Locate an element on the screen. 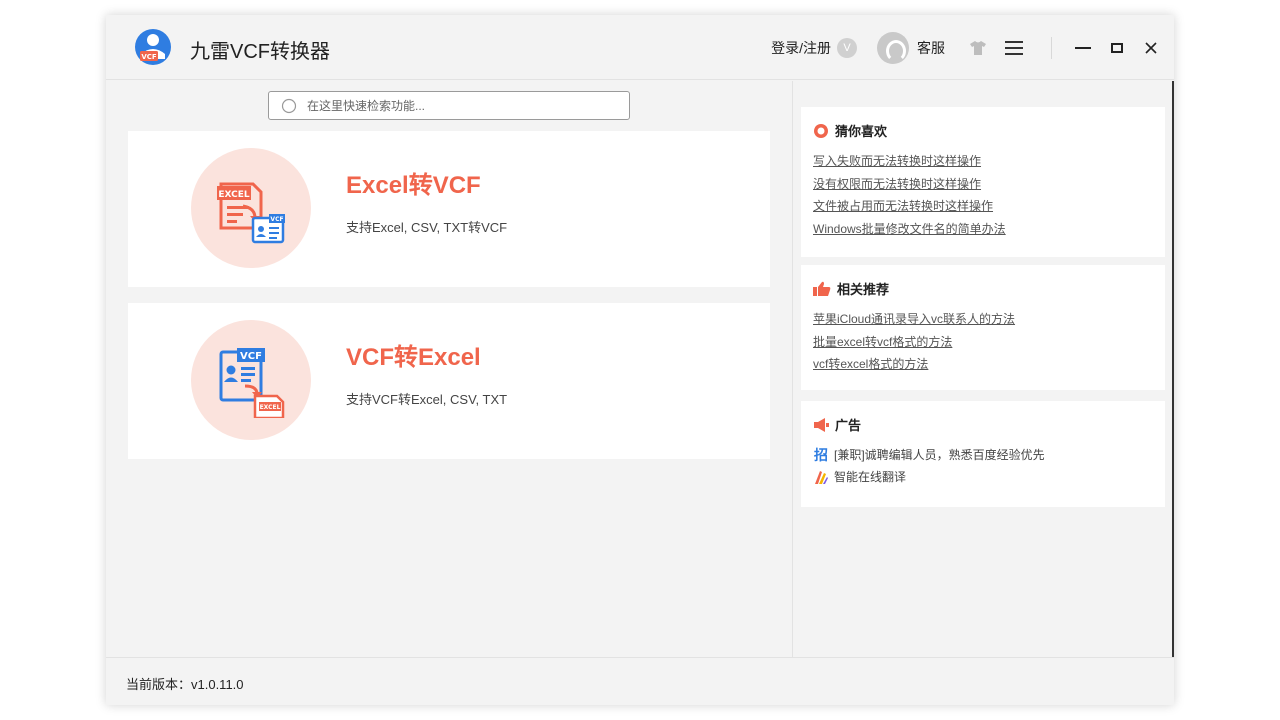 Image resolution: width=1280 pixels, height=720 pixels. customer-service-avatar-icon is located at coordinates (893, 47).